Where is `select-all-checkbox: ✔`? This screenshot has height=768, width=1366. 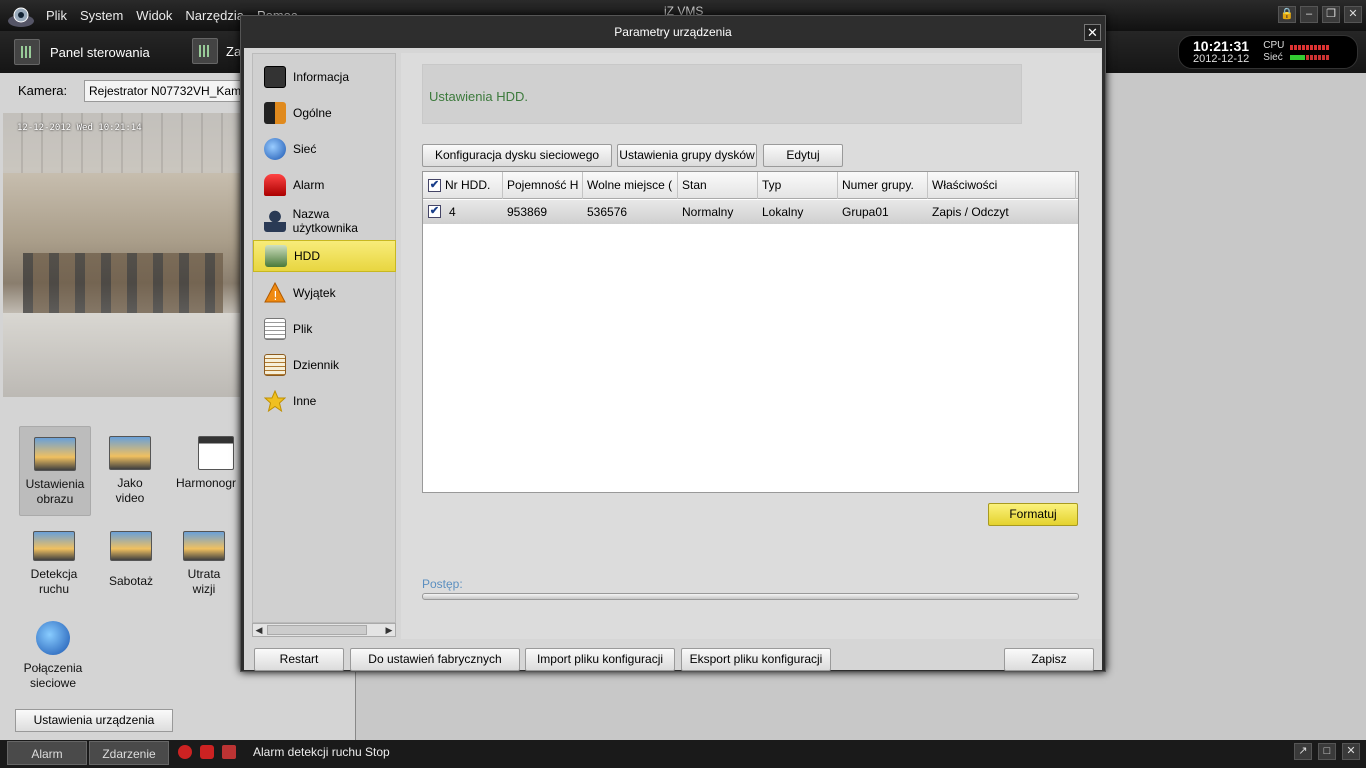
select-all-checkbox: ✔ is located at coordinates (434, 185).